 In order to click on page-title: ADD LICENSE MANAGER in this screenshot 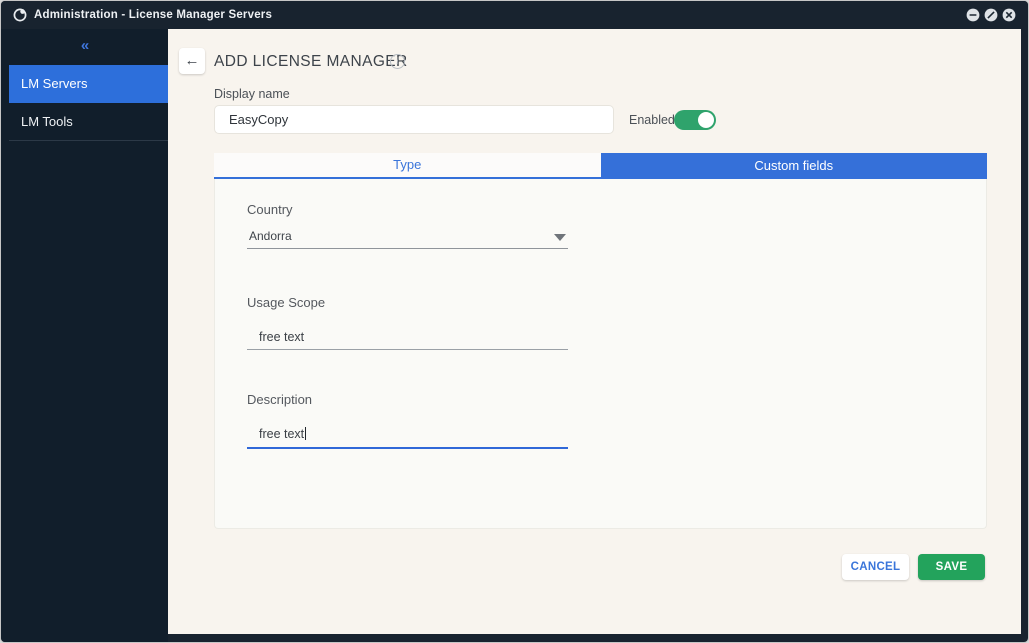, I will do `click(311, 61)`.